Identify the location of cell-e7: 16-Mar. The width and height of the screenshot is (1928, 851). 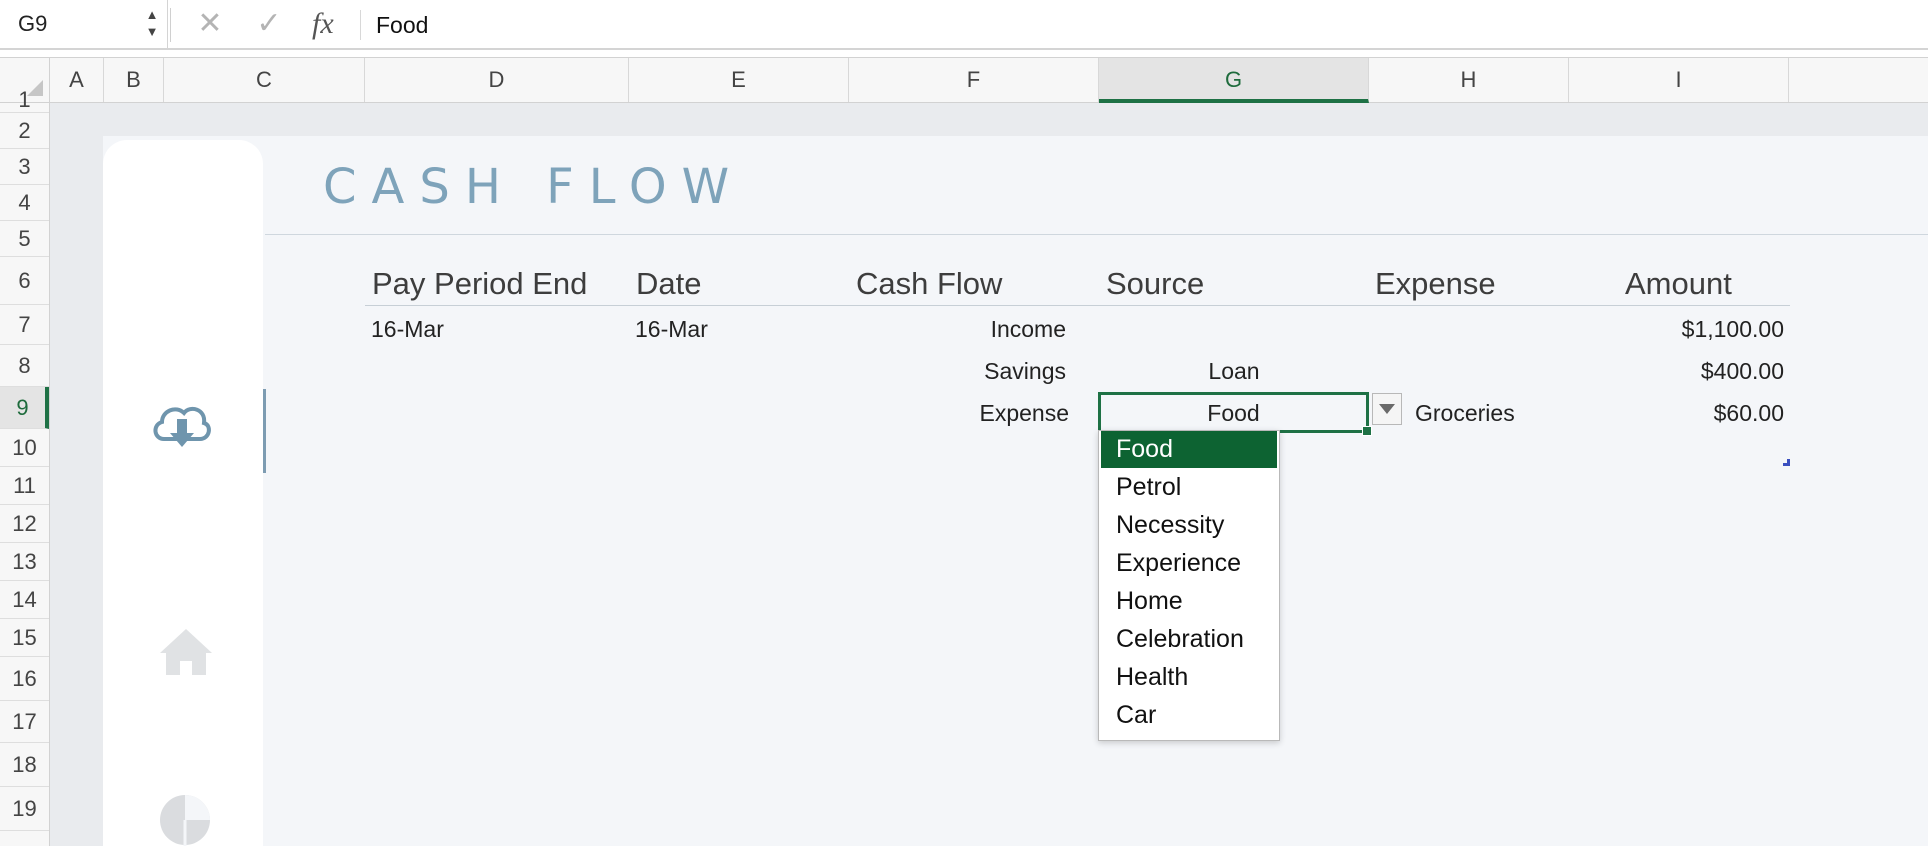
(671, 329).